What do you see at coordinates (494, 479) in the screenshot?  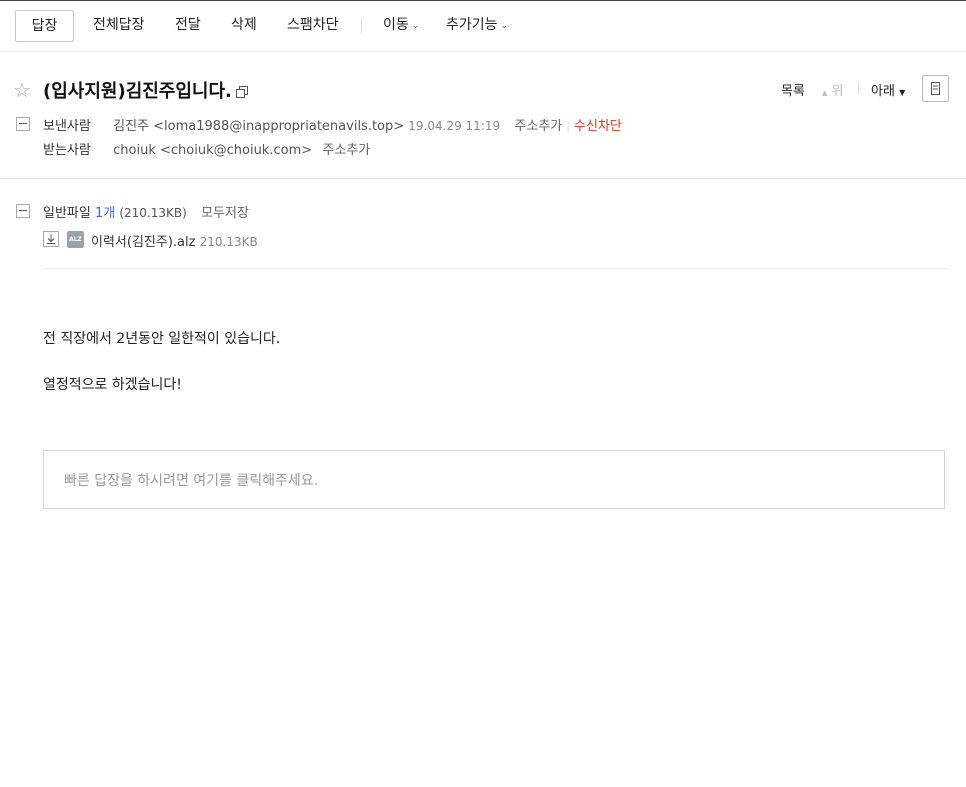 I see `quick-reply-box: 빠른 답장을 하시려면 여기를 클릭해주세요.` at bounding box center [494, 479].